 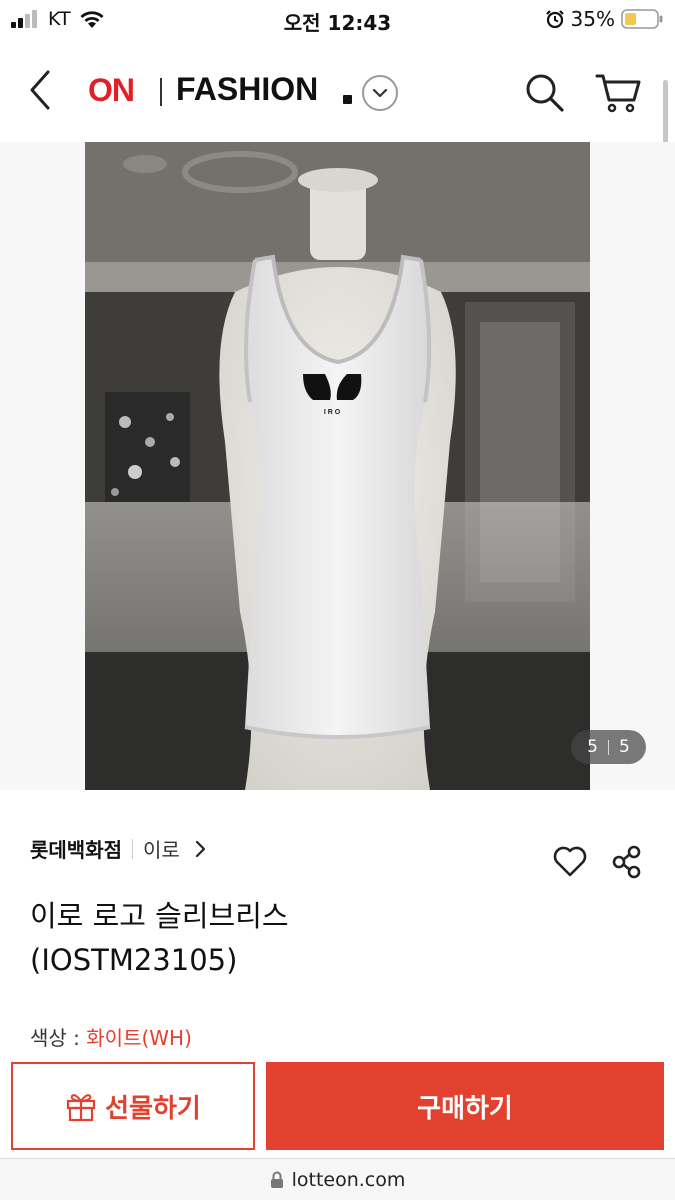 I want to click on cart-button, so click(x=618, y=92).